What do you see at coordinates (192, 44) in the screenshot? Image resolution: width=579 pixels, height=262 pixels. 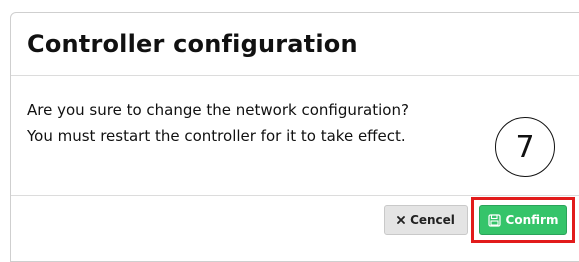 I see `dialog-title: Controller configuration` at bounding box center [192, 44].